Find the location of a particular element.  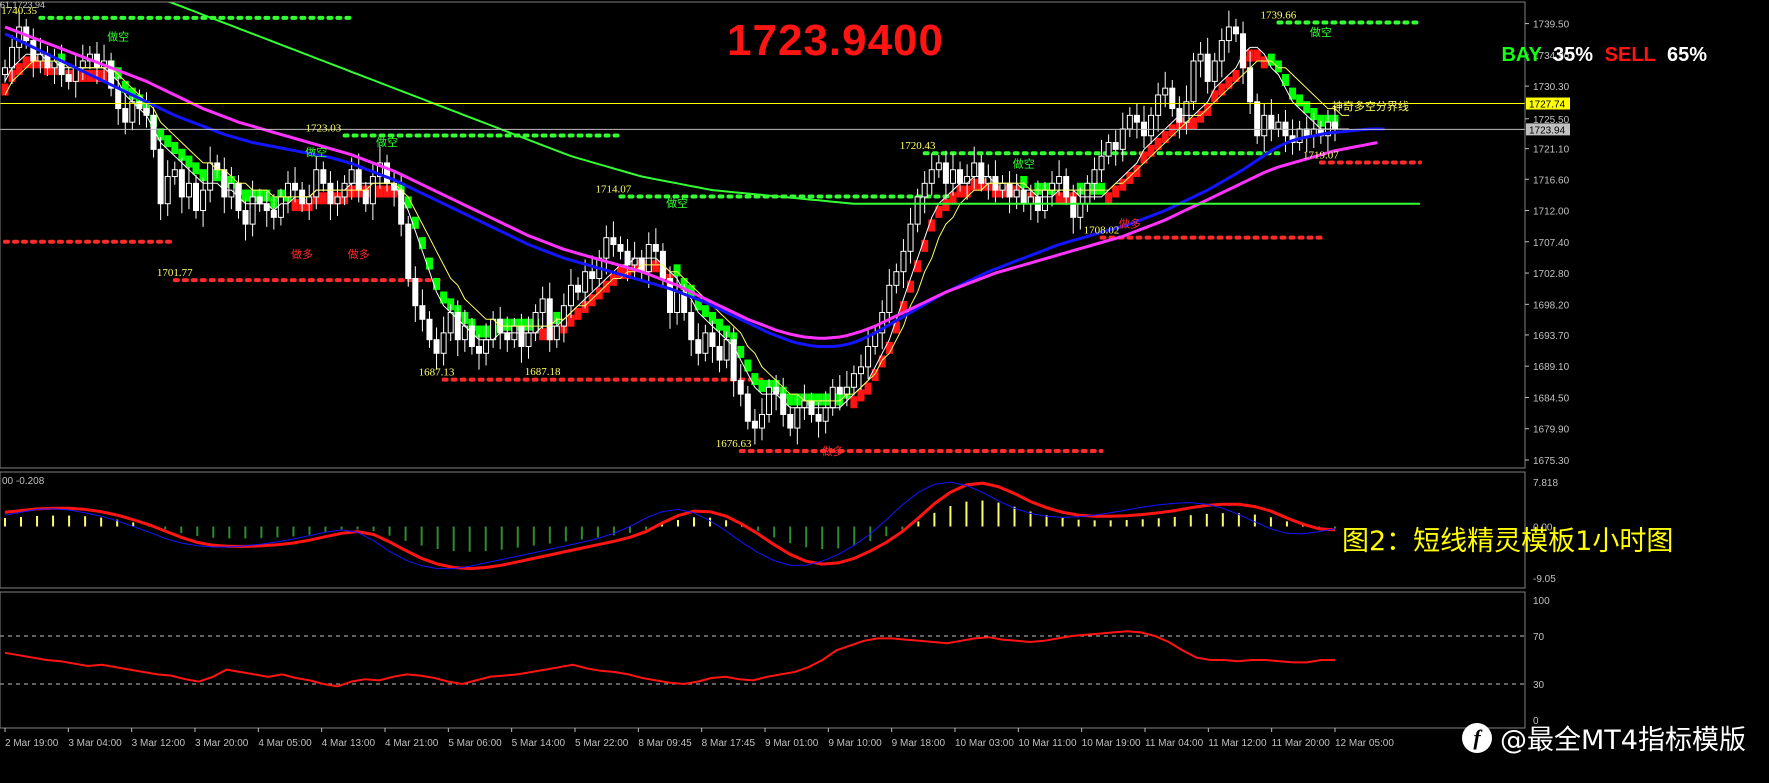

symbol-corner-label: 61 1723.94 is located at coordinates (23, 5).